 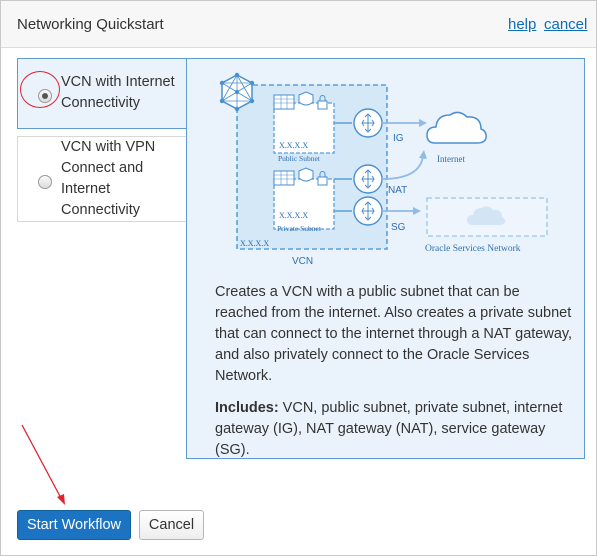 I want to click on public-subnet-ip: X.X.X.X, so click(x=293, y=145).